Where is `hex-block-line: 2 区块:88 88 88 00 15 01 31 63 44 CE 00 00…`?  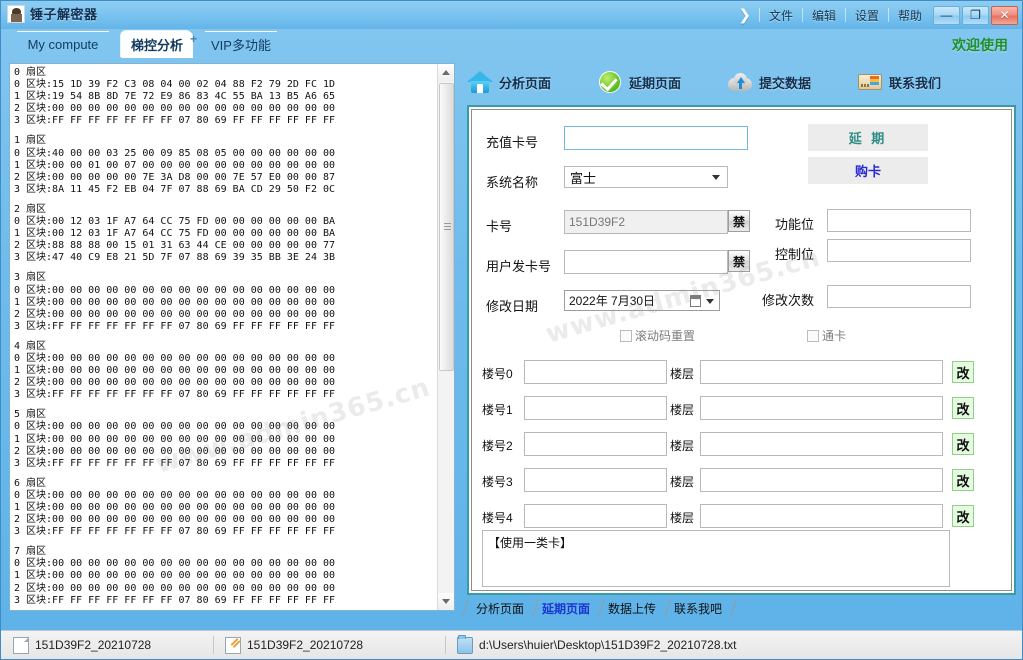
hex-block-line: 2 区块:88 88 88 00 15 01 31 63 44 CE 00 00… is located at coordinates (175, 246).